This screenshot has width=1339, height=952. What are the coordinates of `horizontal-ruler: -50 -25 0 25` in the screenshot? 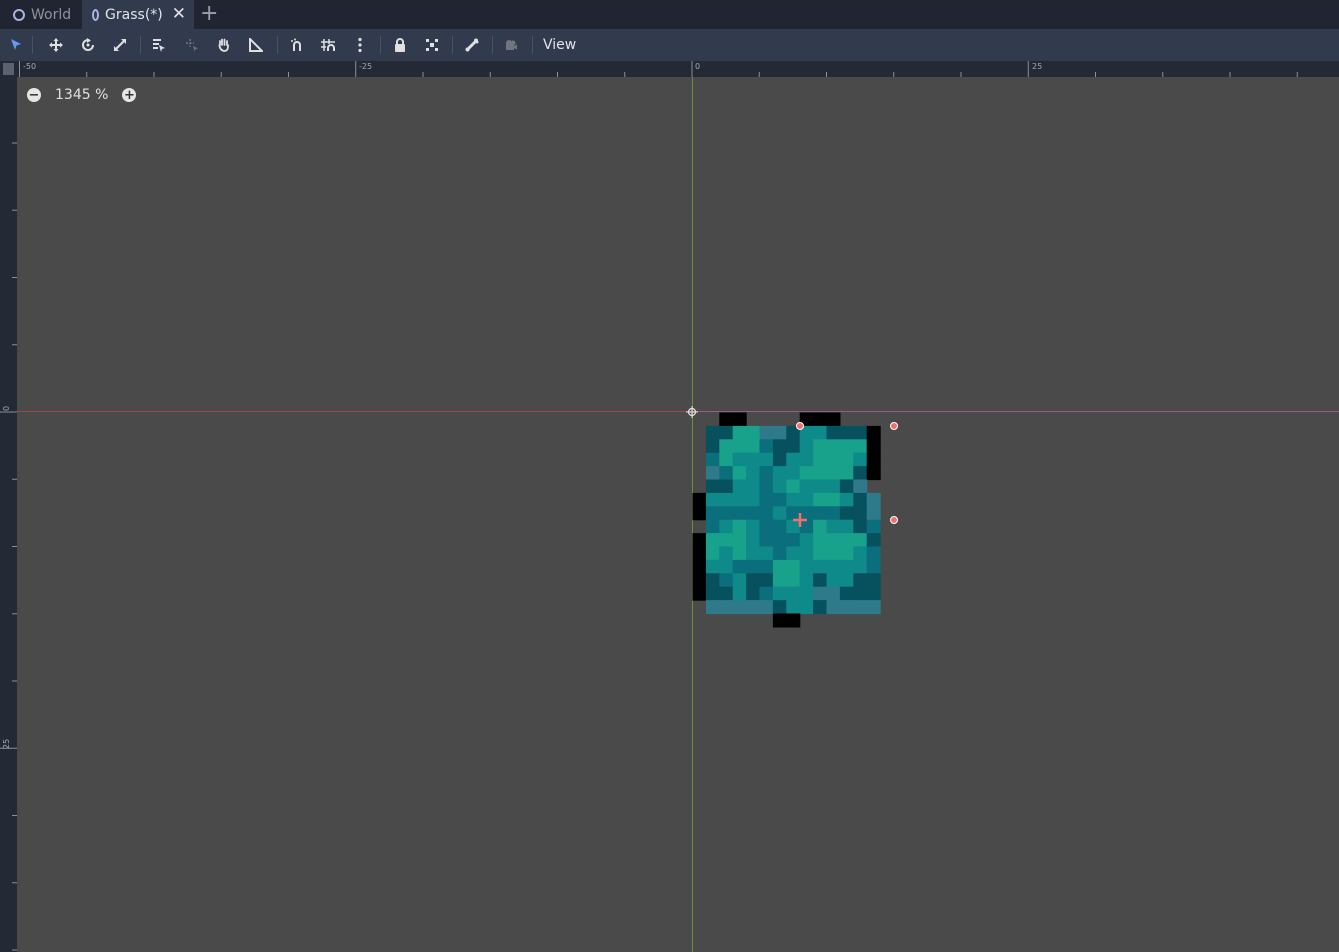 It's located at (669, 69).